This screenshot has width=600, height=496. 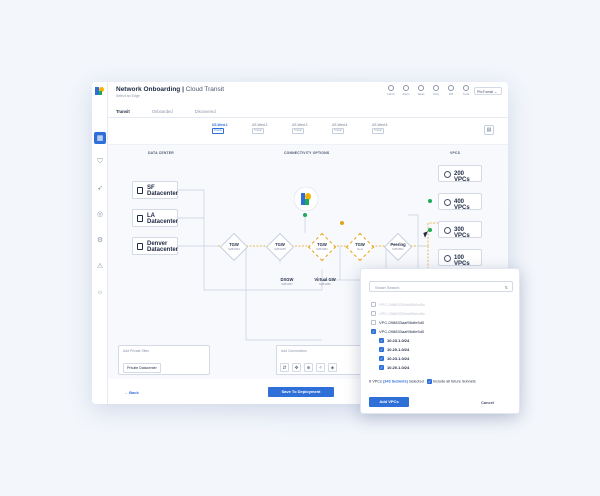 I want to click on tool-tasks: Tasks, so click(x=421, y=90).